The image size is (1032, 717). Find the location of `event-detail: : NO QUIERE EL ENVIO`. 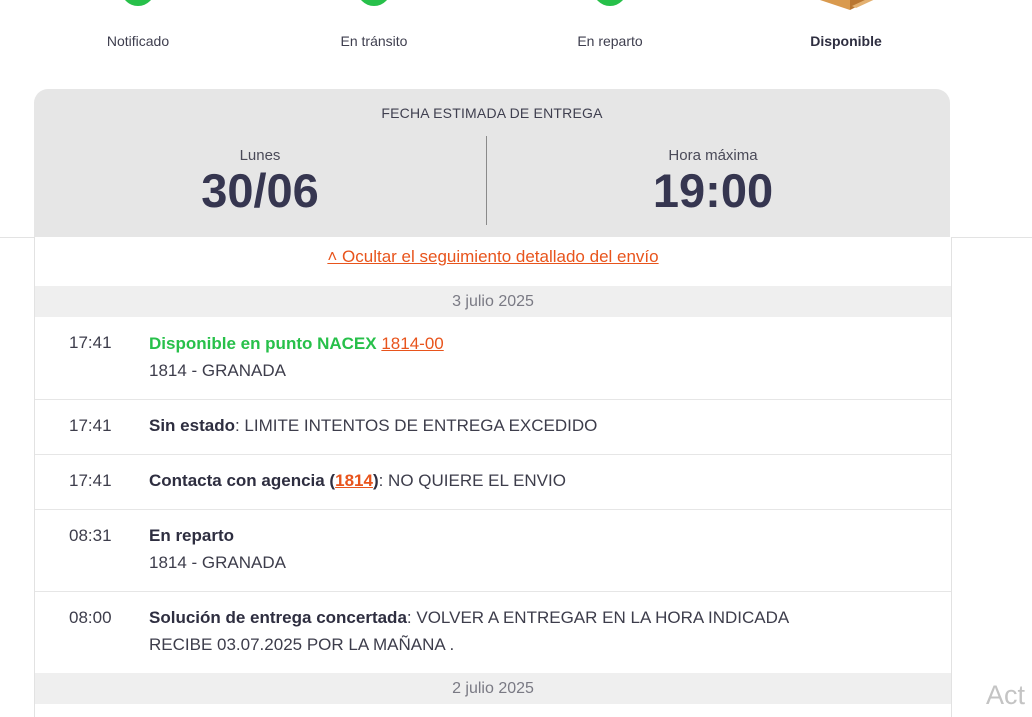

event-detail: : NO QUIERE EL ENVIO is located at coordinates (472, 480).